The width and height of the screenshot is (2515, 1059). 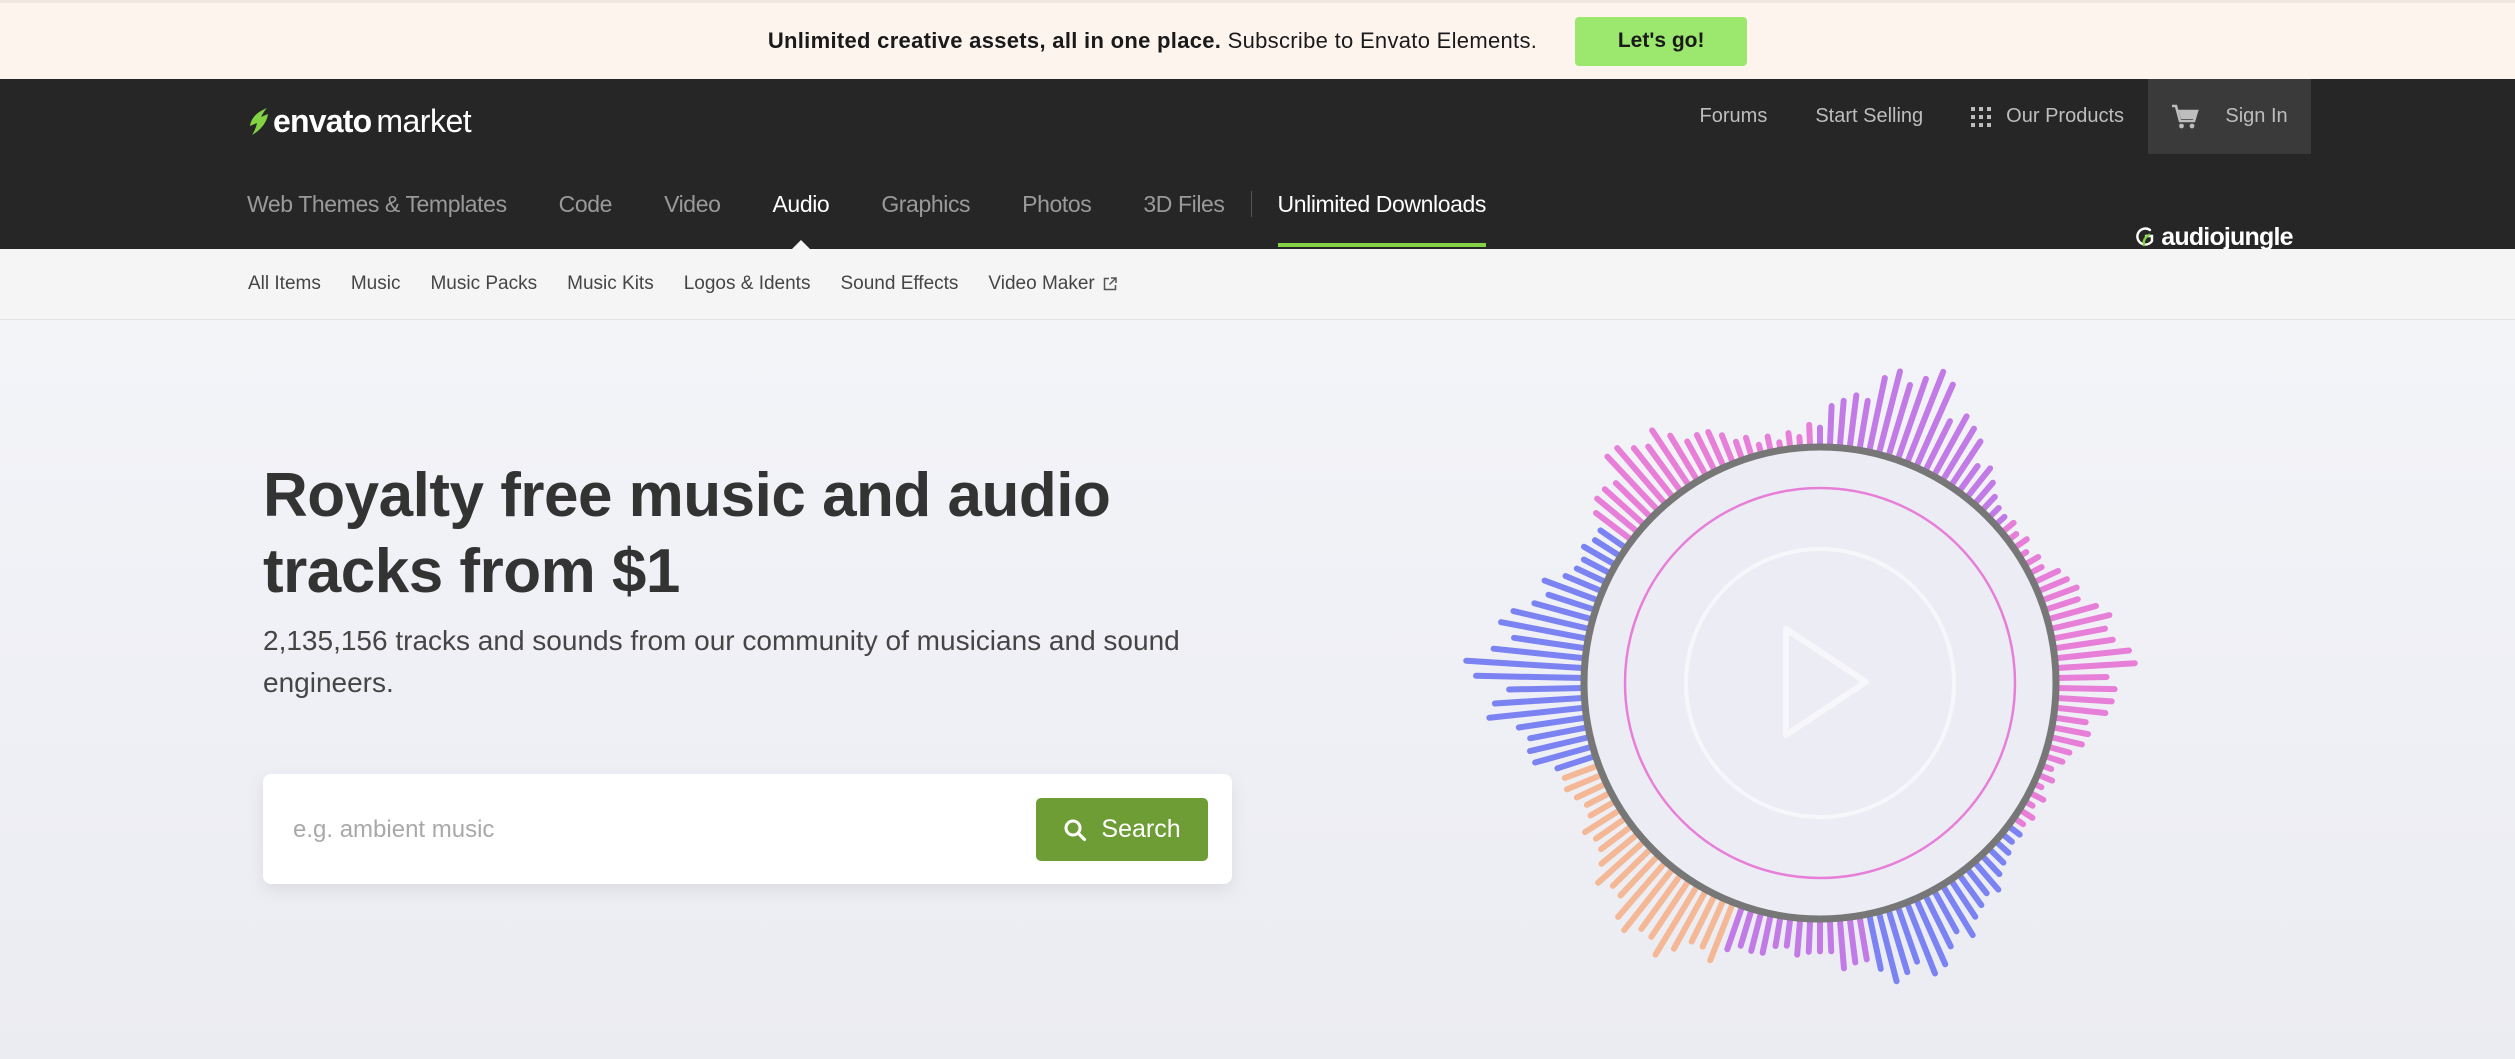 I want to click on our-products-label: Our Products, so click(x=2065, y=116).